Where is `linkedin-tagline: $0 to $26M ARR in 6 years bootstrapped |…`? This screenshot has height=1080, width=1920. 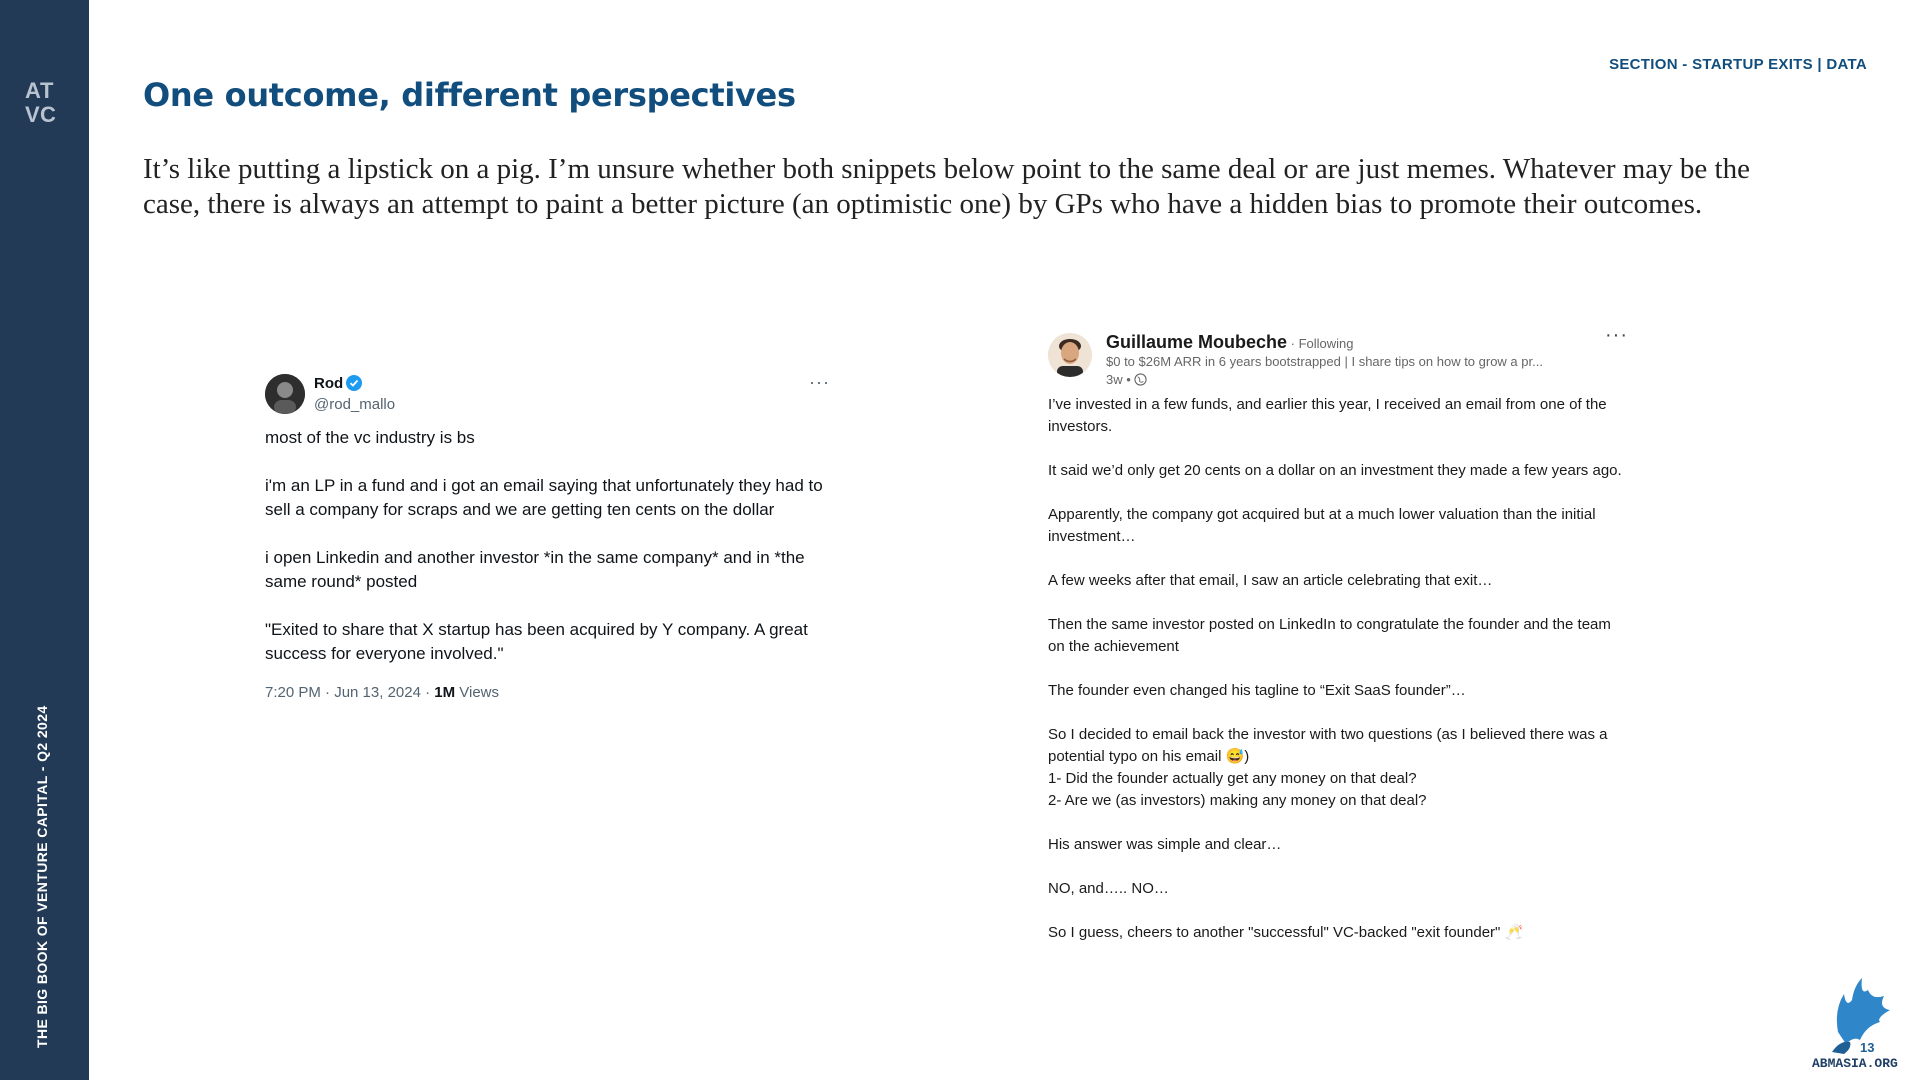
linkedin-tagline: $0 to $26M ARR in 6 years bootstrapped |… is located at coordinates (1324, 361).